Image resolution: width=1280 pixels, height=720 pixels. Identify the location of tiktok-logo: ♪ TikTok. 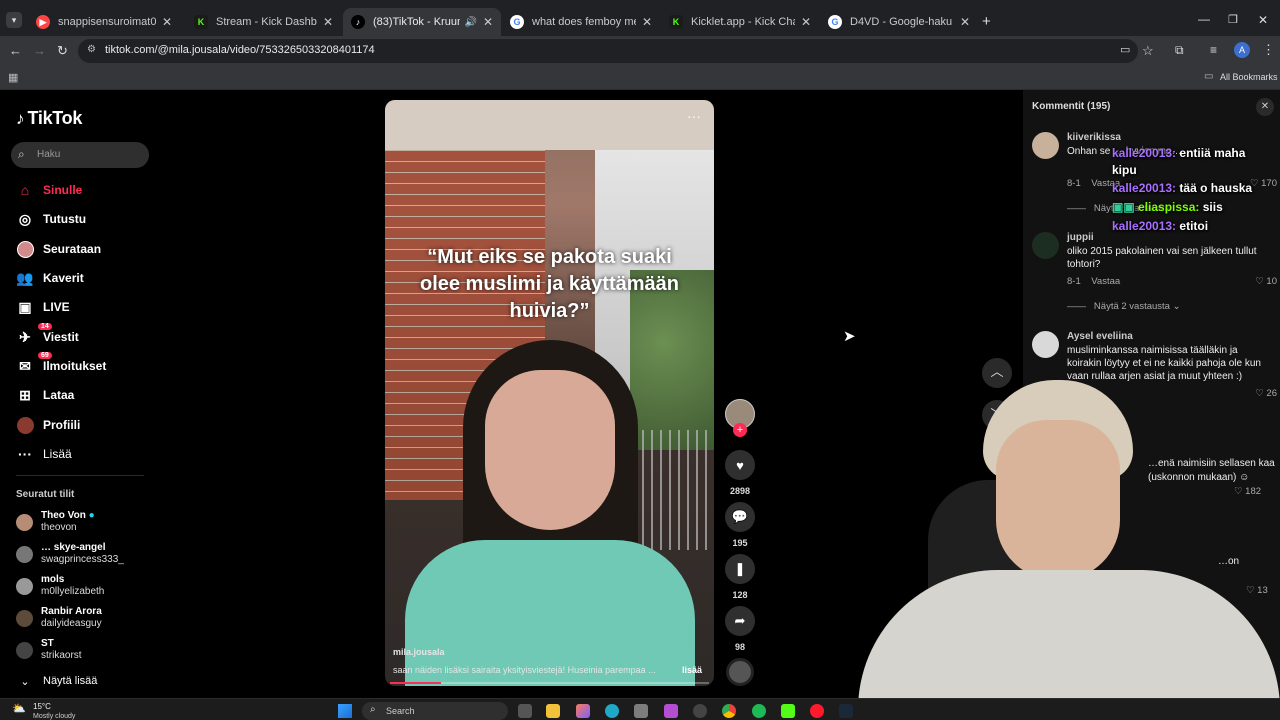
(49, 118).